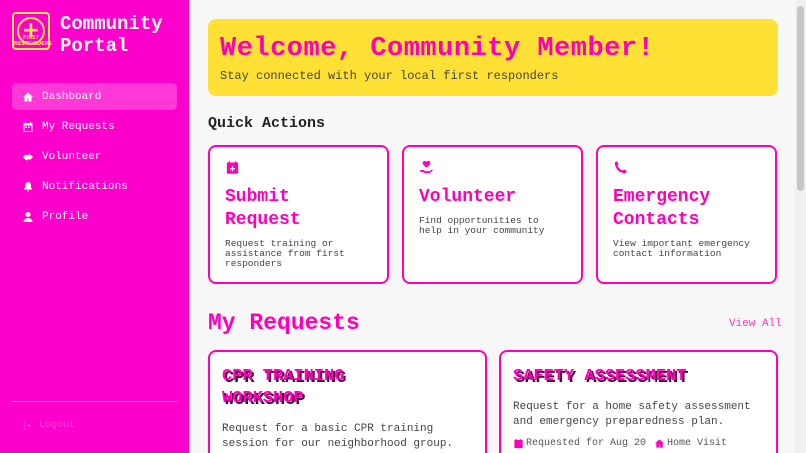 The height and width of the screenshot is (453, 806). I want to click on card-title: Submit Request, so click(263, 208).